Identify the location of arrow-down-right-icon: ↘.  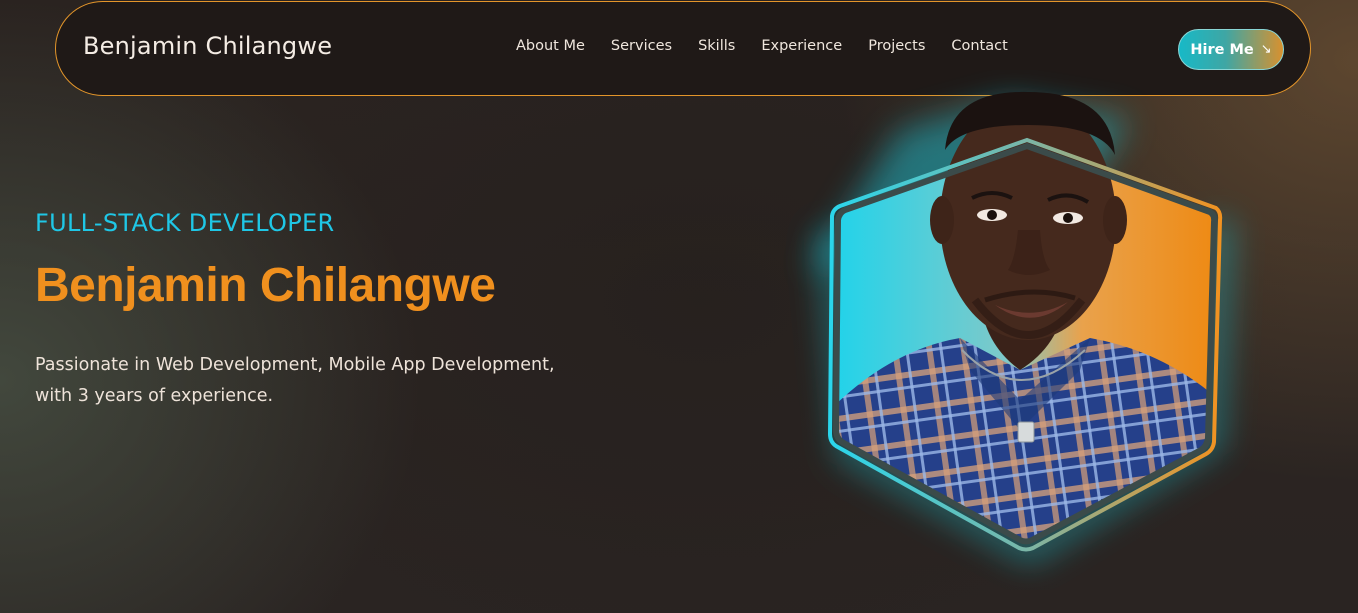
(1266, 49).